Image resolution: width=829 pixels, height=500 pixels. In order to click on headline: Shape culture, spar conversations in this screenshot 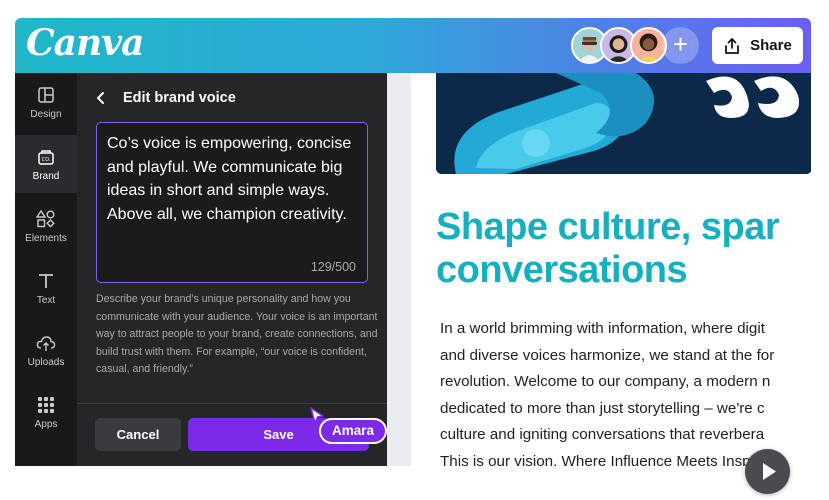, I will do `click(608, 249)`.